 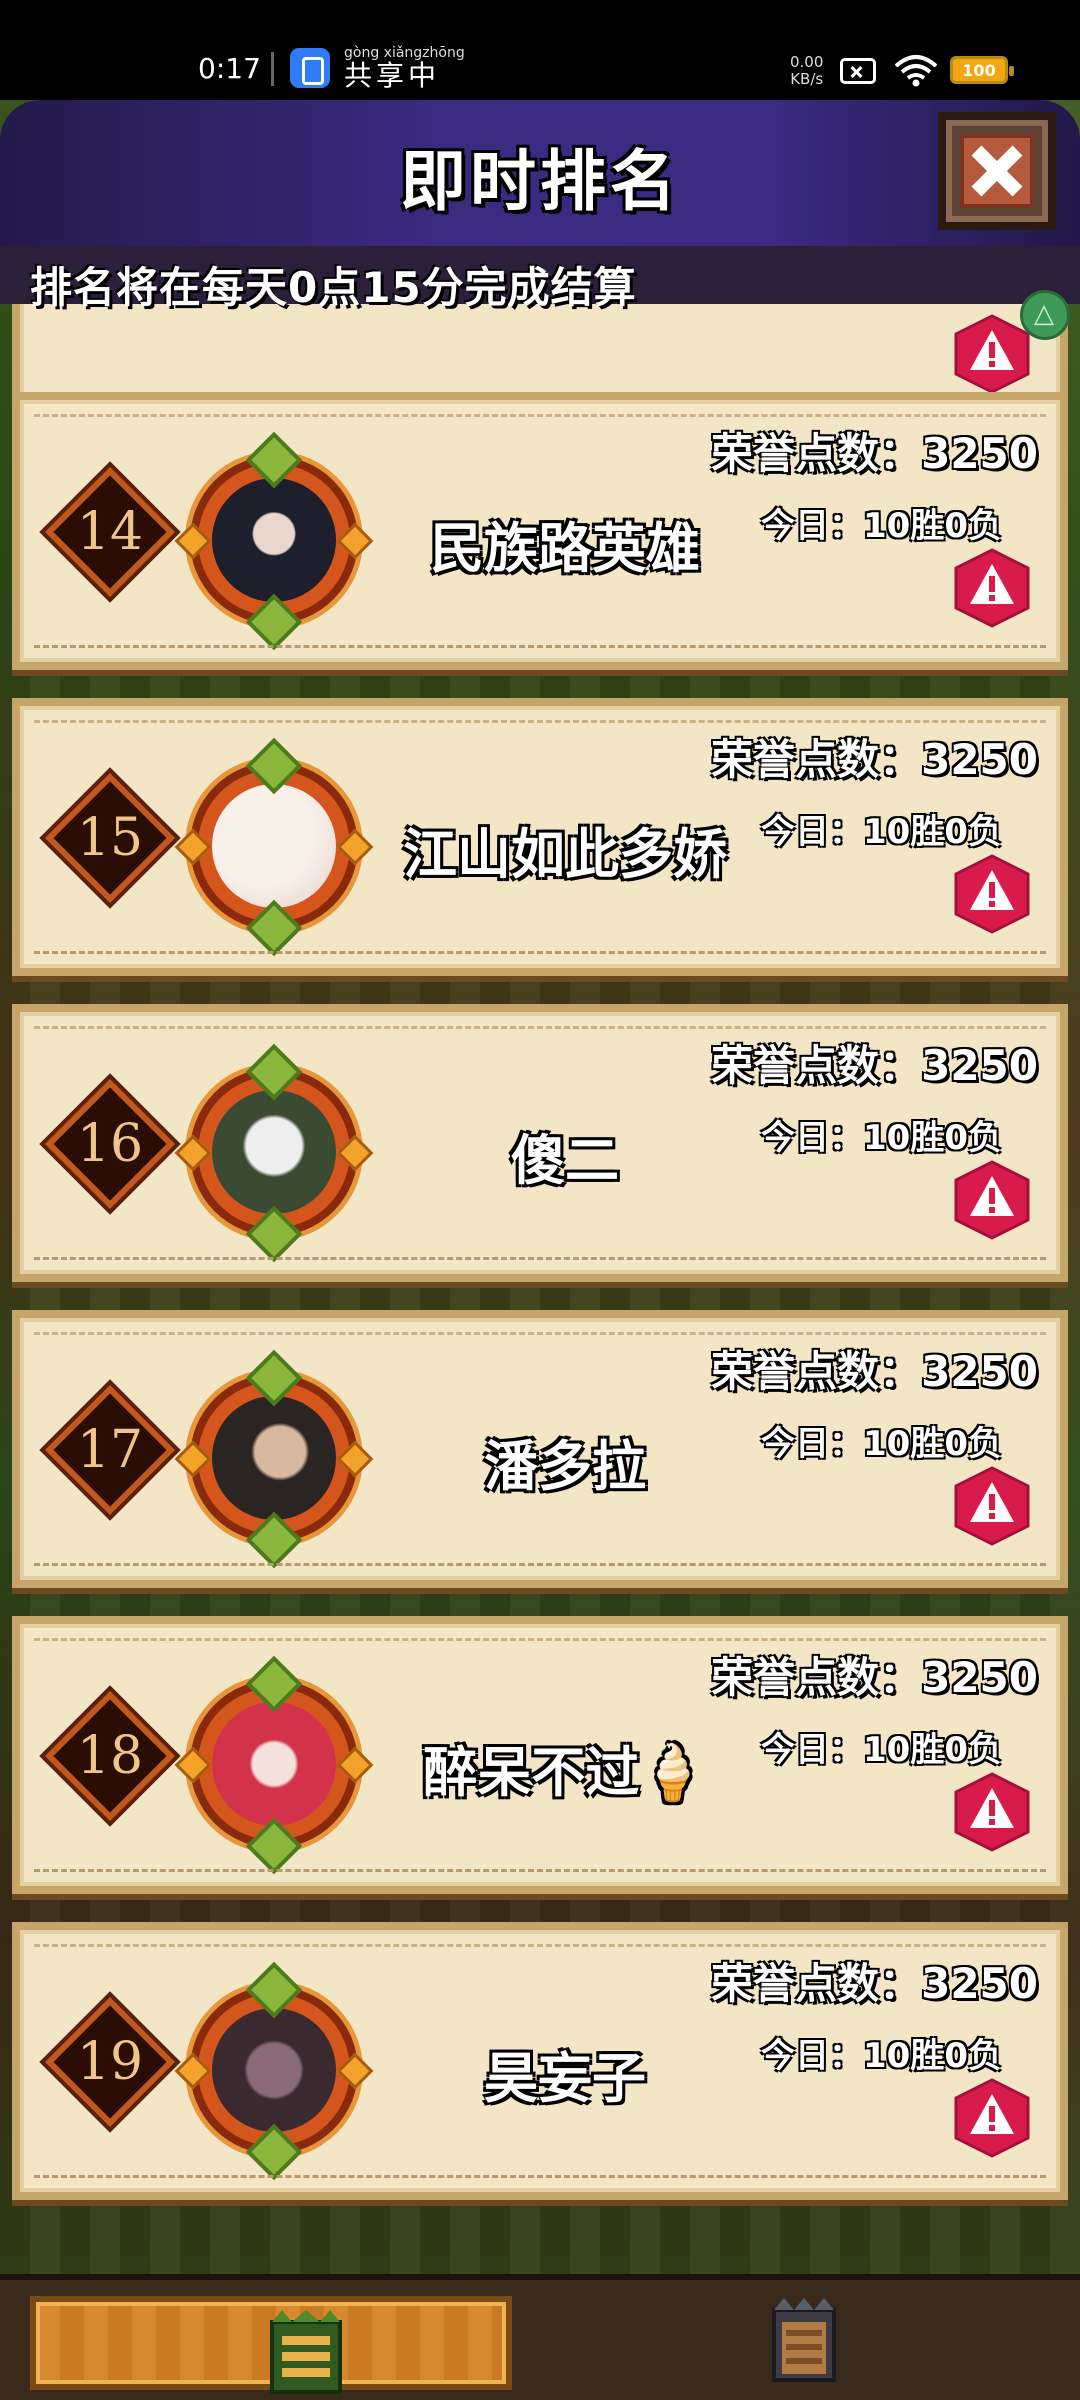 I want to click on player-name: 江山如此多娇, so click(x=565, y=854).